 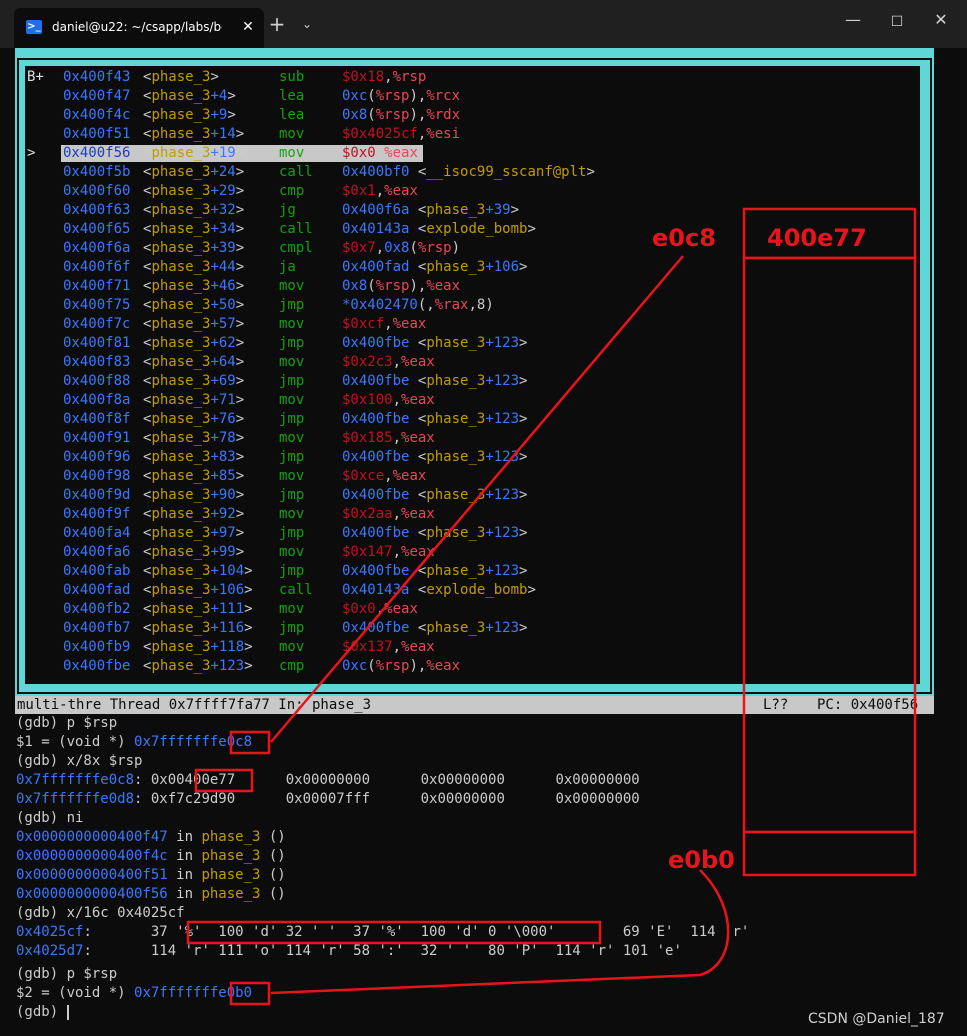 I want to click on highlight-stack-word, so click(x=224, y=780).